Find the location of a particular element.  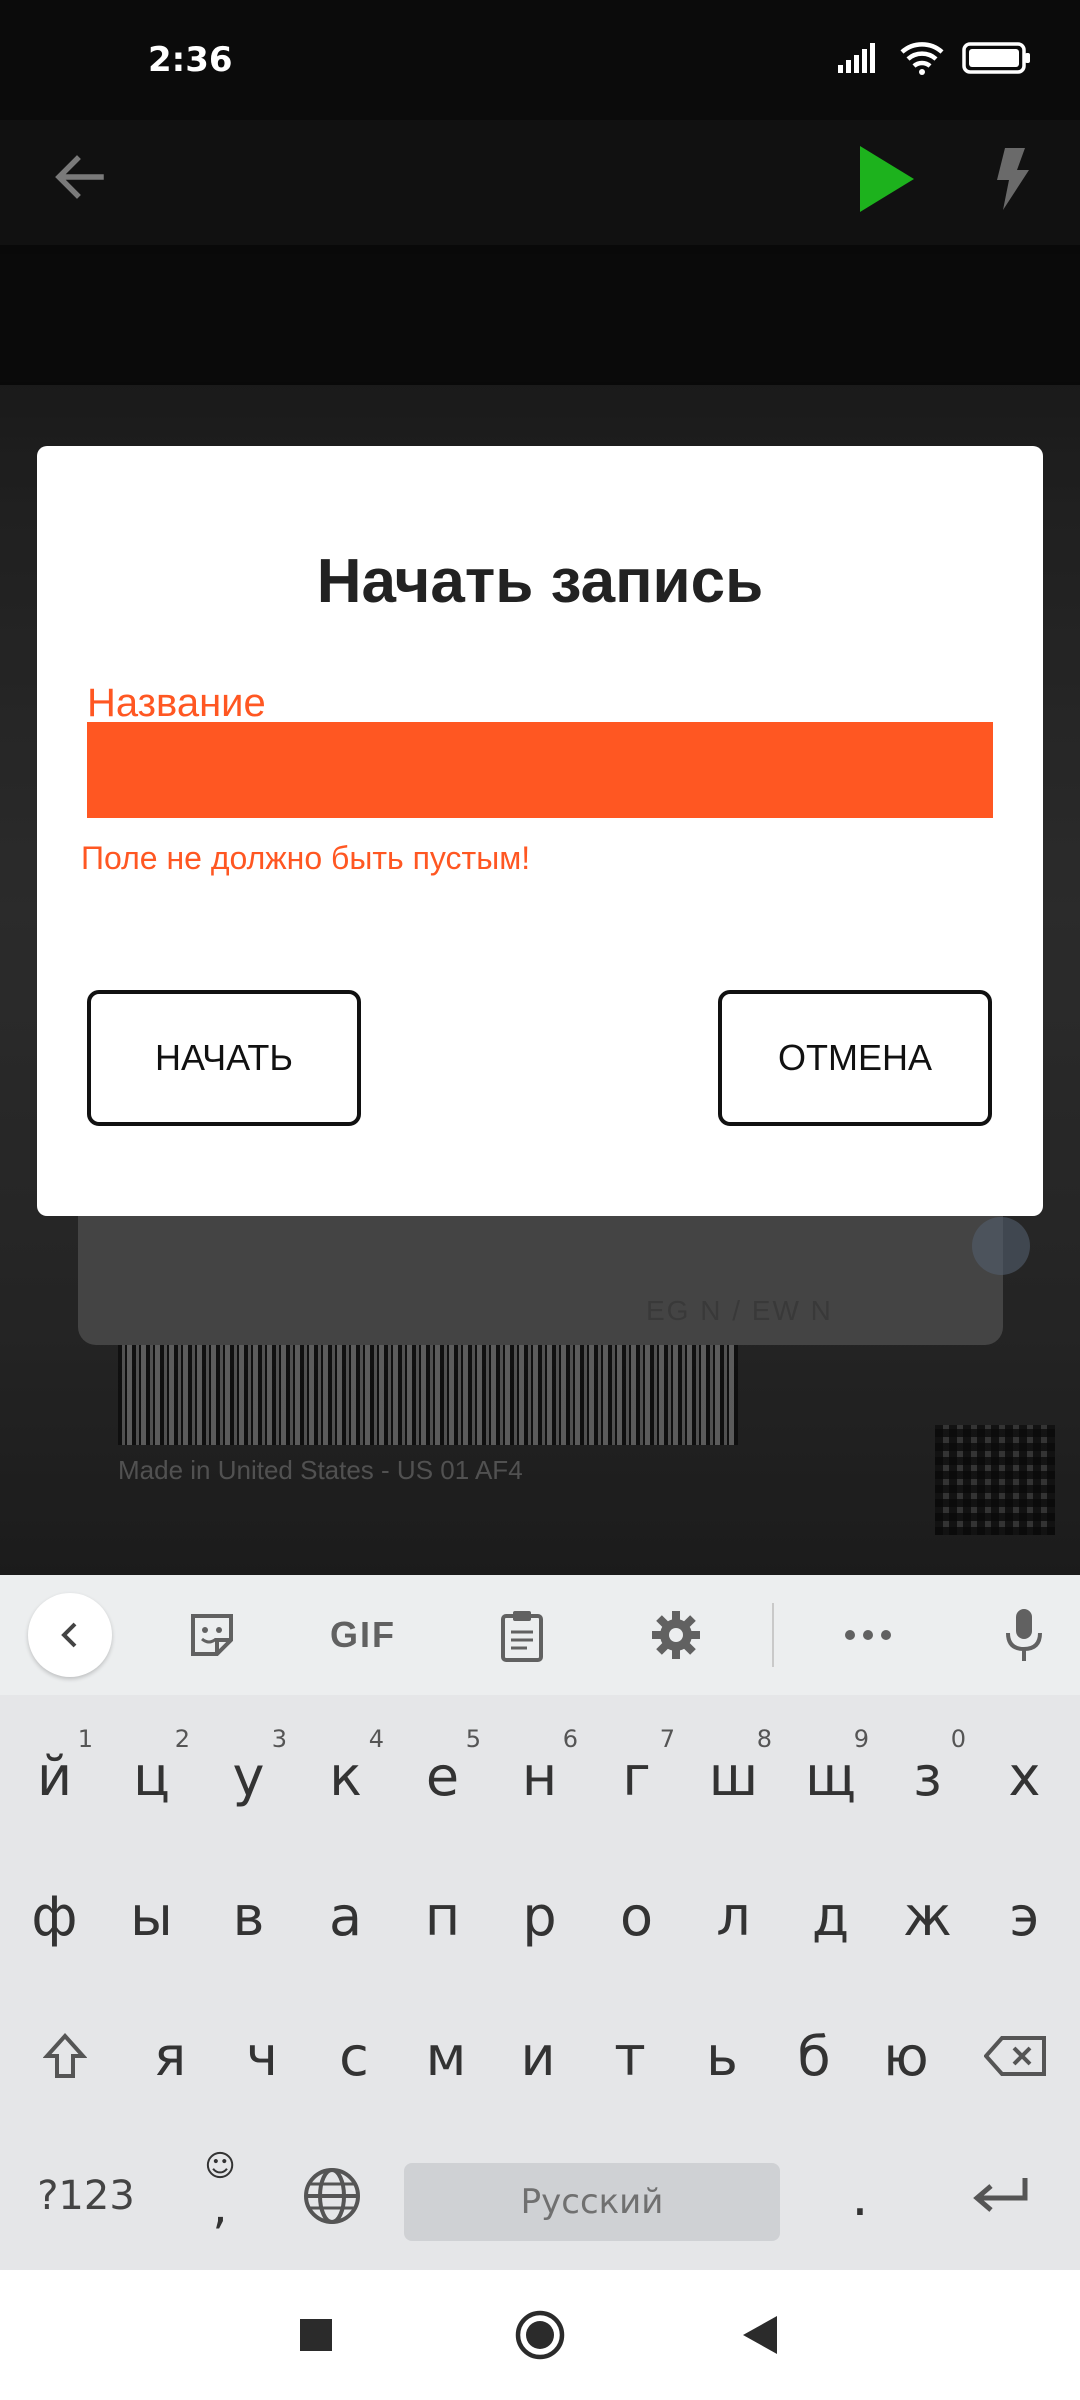

key-label: л is located at coordinates (733, 1916).